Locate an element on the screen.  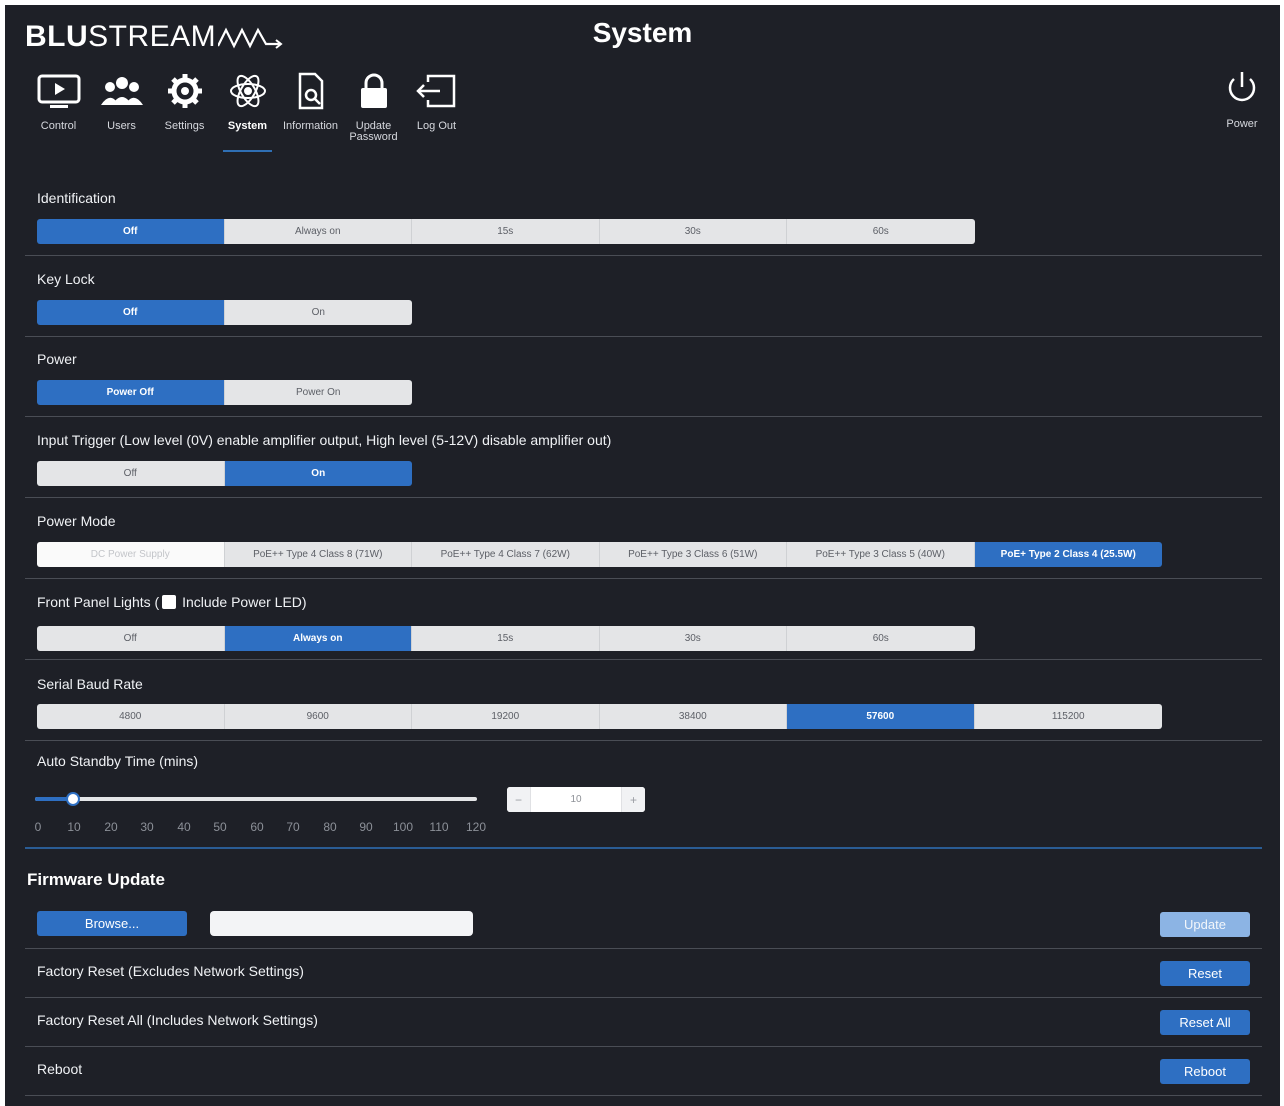
nav-users: Users is located at coordinates (121, 105).